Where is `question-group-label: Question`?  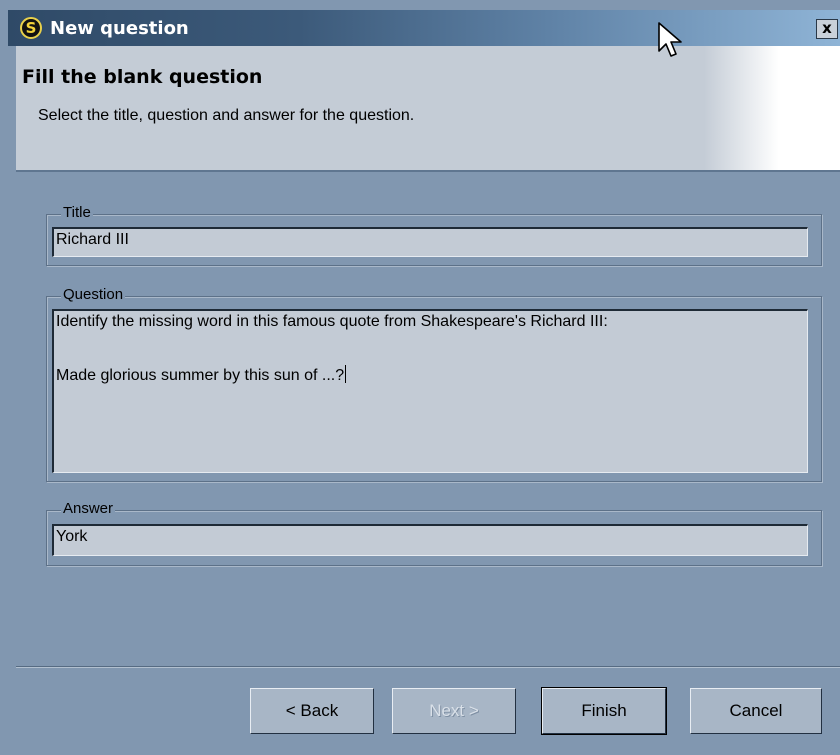
question-group-label: Question is located at coordinates (93, 295).